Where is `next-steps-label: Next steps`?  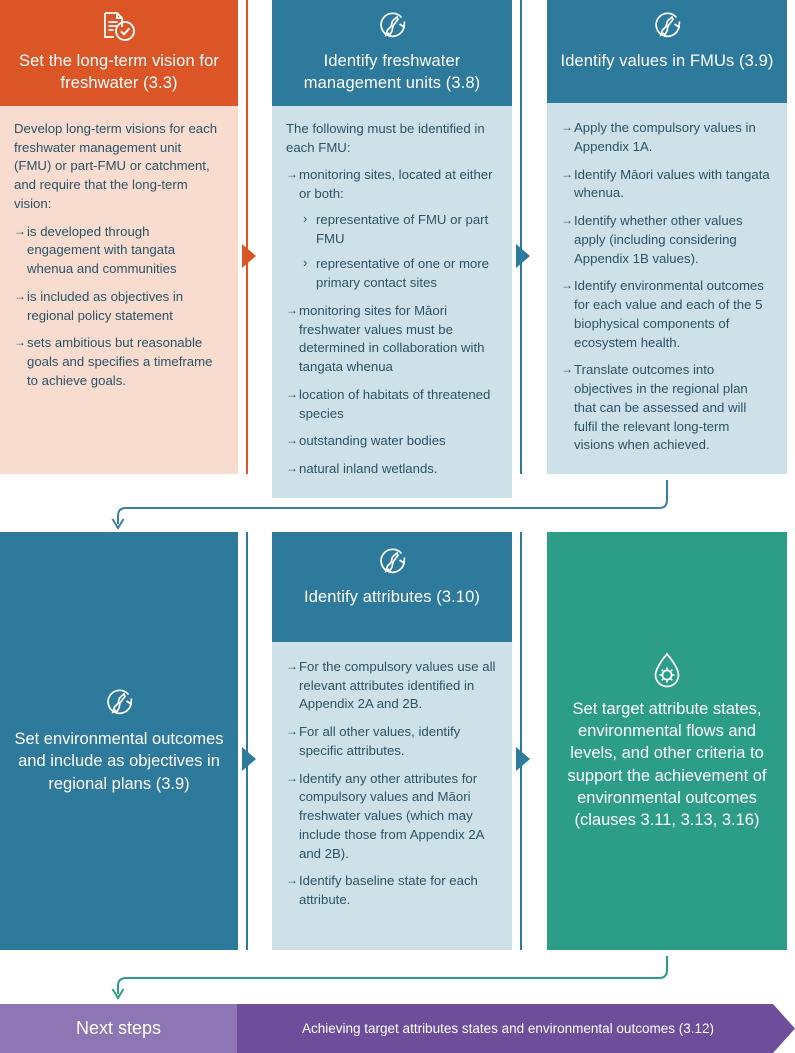
next-steps-label: Next steps is located at coordinates (118, 1028).